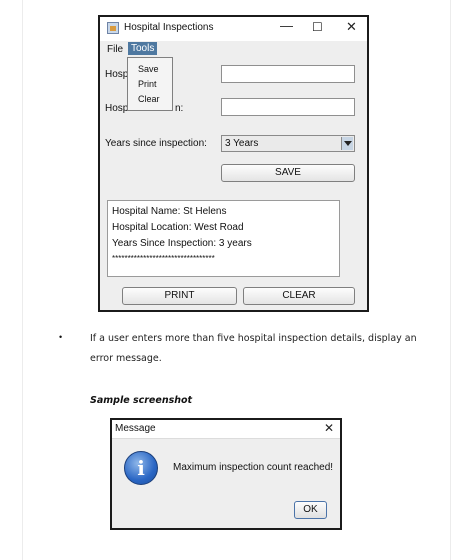  Describe the element at coordinates (169, 211) in the screenshot. I see `output-line: Hospital Name: St Helens` at that location.